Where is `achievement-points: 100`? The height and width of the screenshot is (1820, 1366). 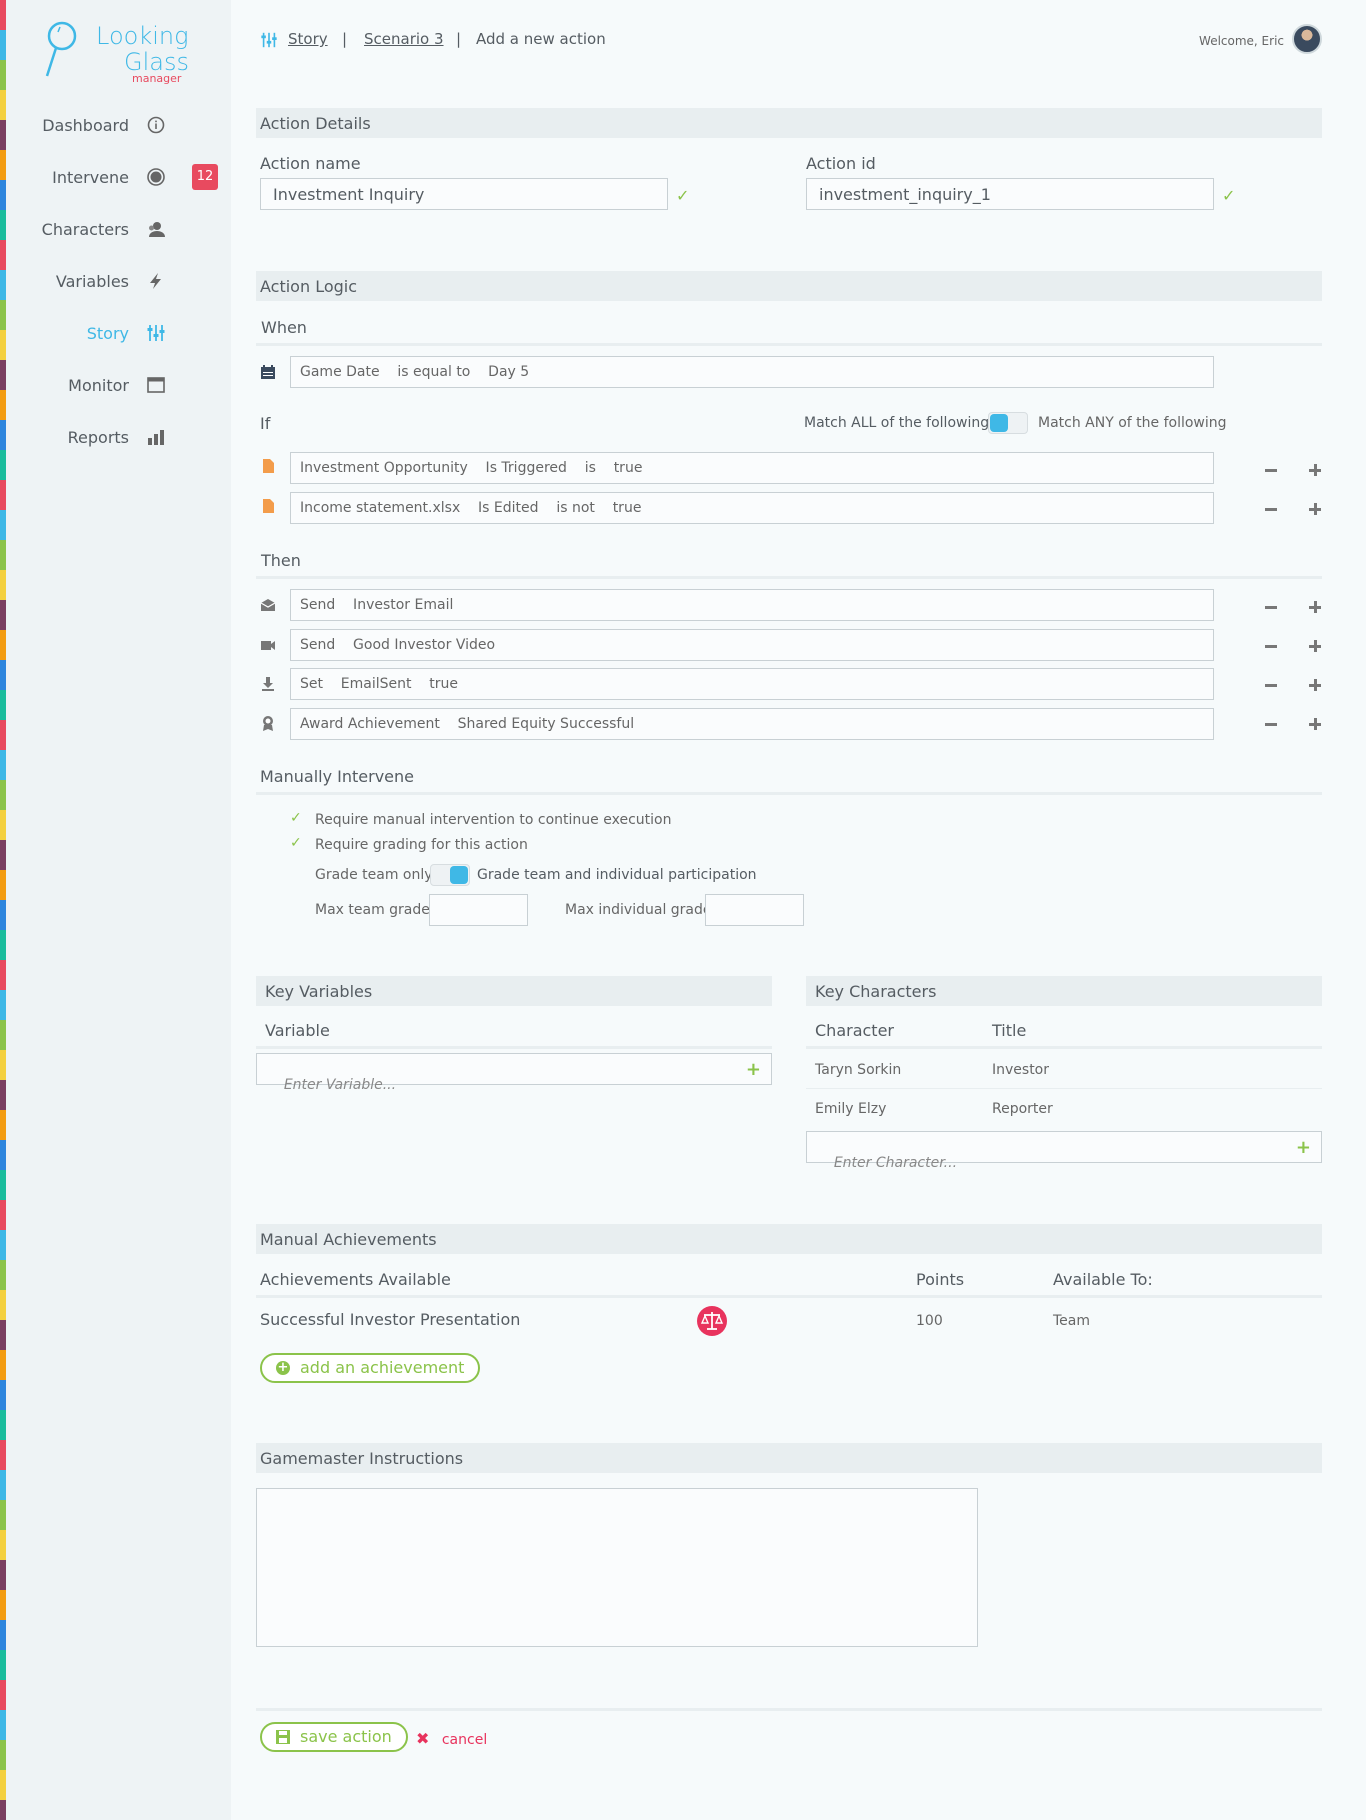 achievement-points: 100 is located at coordinates (929, 1321).